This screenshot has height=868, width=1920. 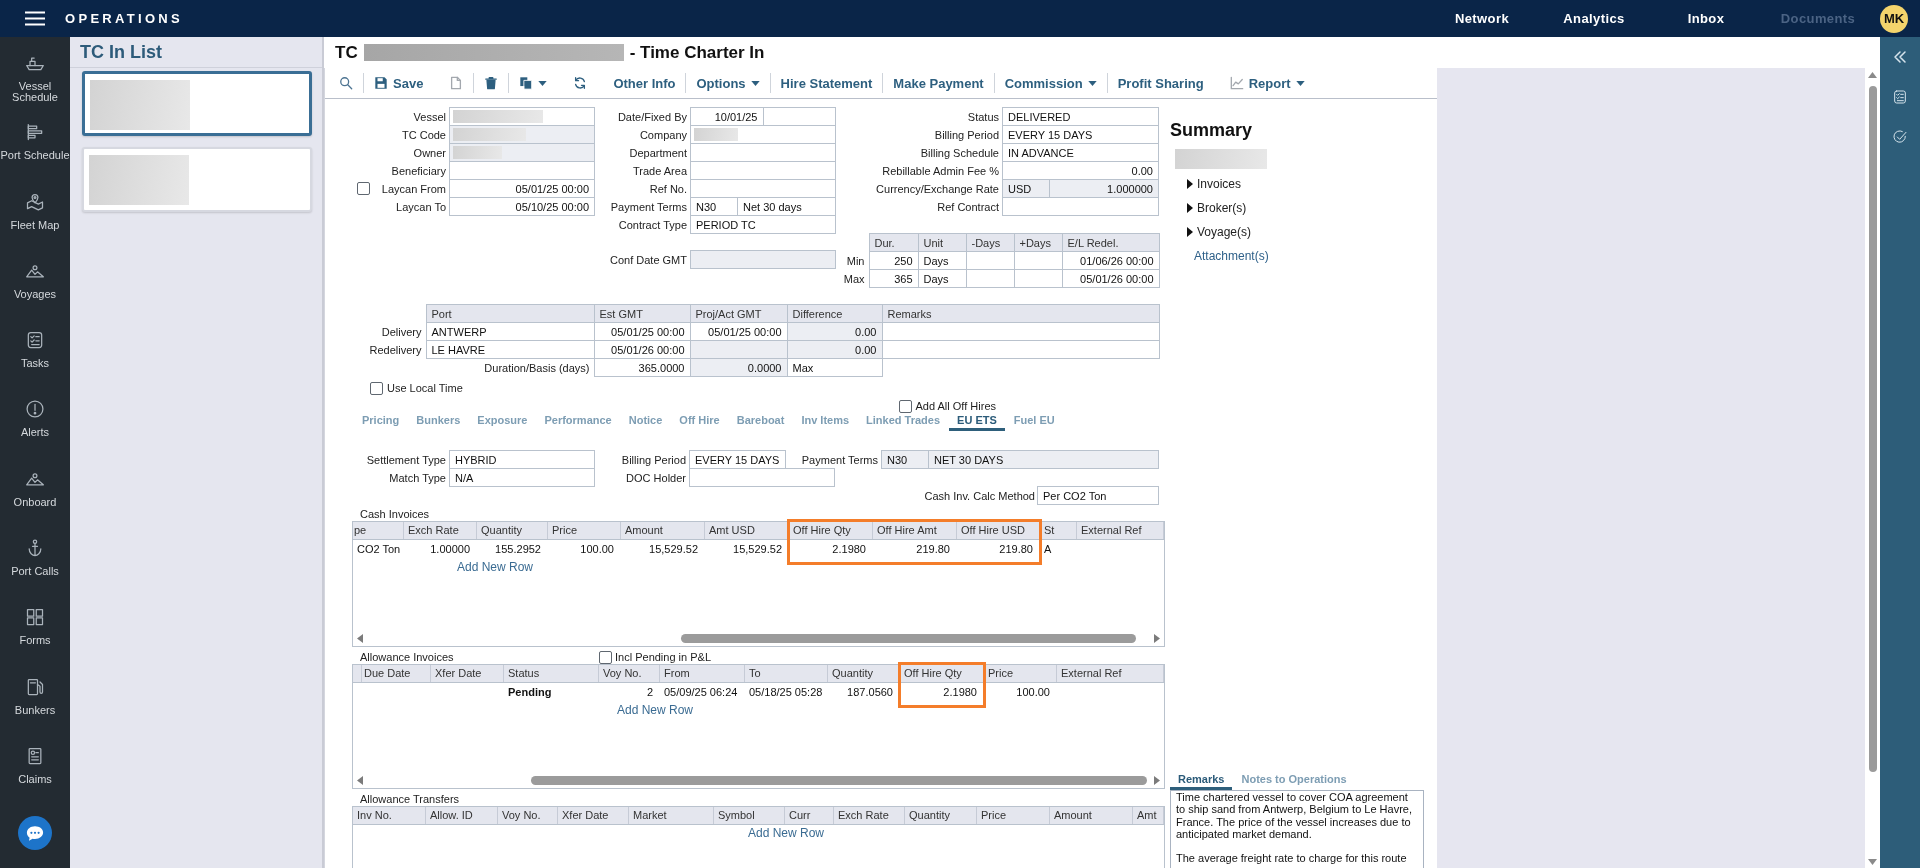 I want to click on table-cell: 05/01/26 00:00, so click(x=1110, y=278).